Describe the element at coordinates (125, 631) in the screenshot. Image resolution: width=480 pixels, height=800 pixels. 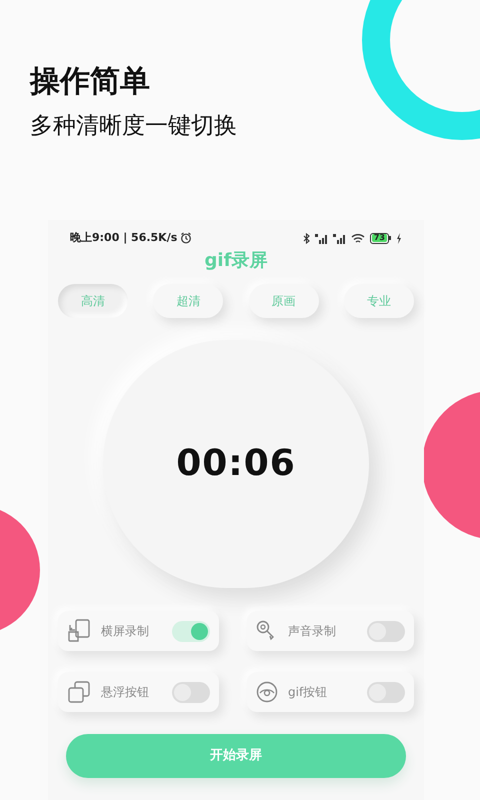
I see `option-label: 横屏录制` at that location.